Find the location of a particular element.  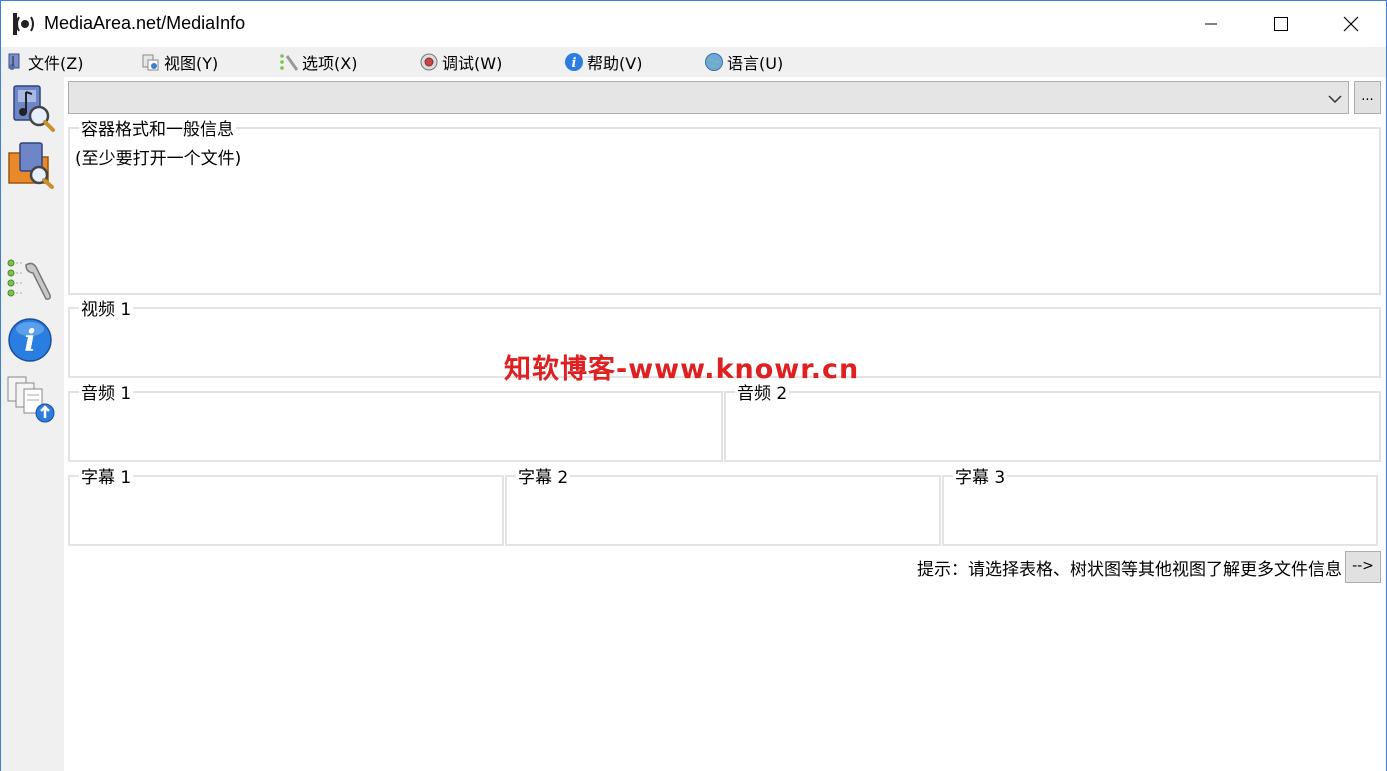

mediainfo-logo-icon is located at coordinates (25, 24).